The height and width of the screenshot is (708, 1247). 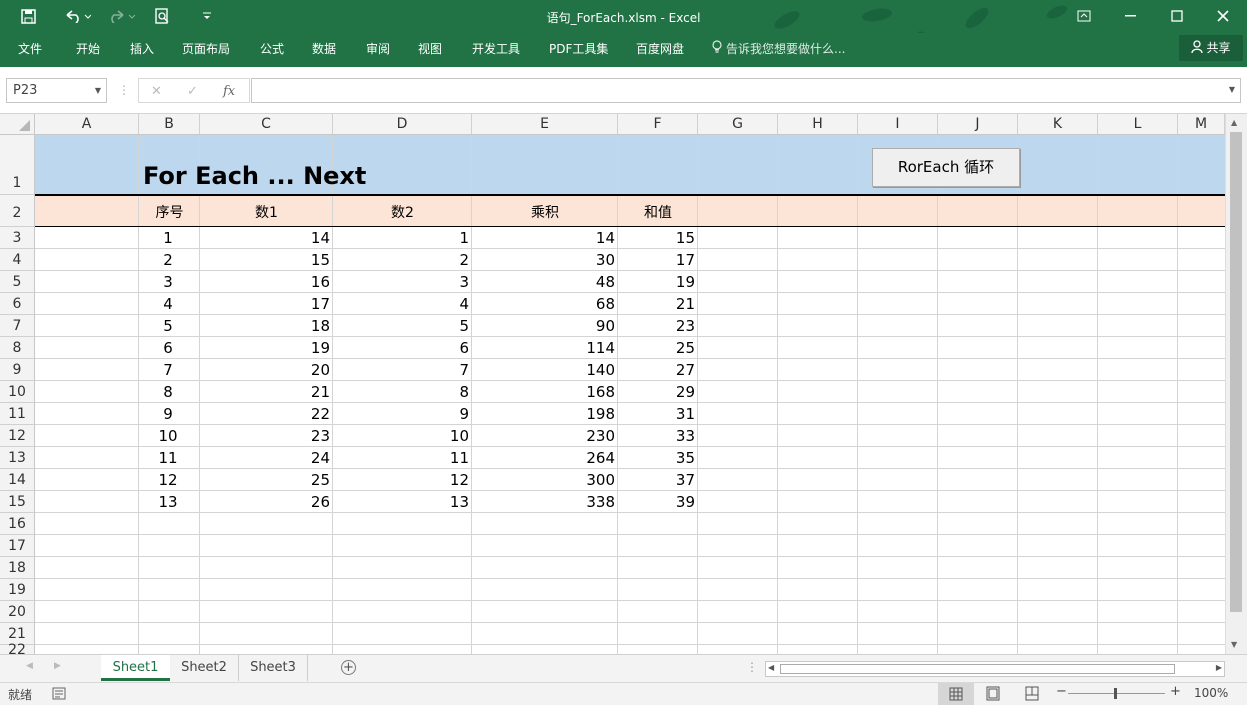 What do you see at coordinates (57, 666) in the screenshot?
I see `scroll-right-icon: ▶` at bounding box center [57, 666].